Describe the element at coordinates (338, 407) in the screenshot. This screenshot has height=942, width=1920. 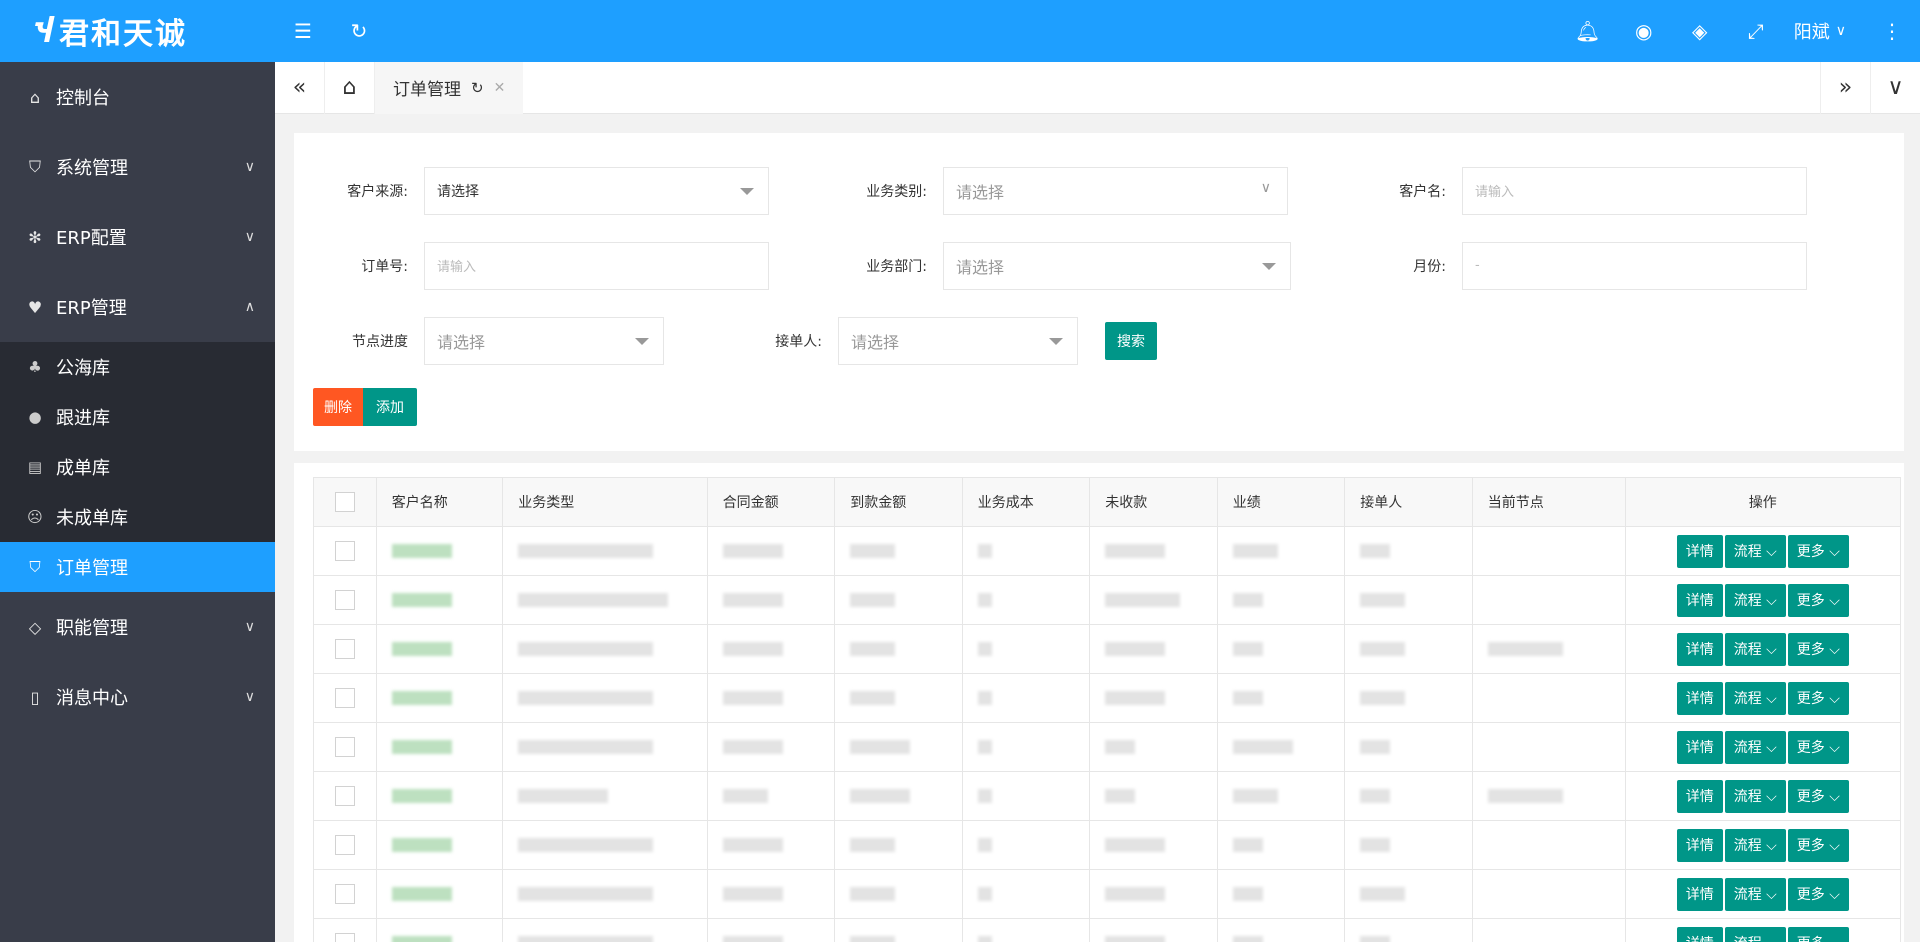
I see `delete-button: 删除` at that location.